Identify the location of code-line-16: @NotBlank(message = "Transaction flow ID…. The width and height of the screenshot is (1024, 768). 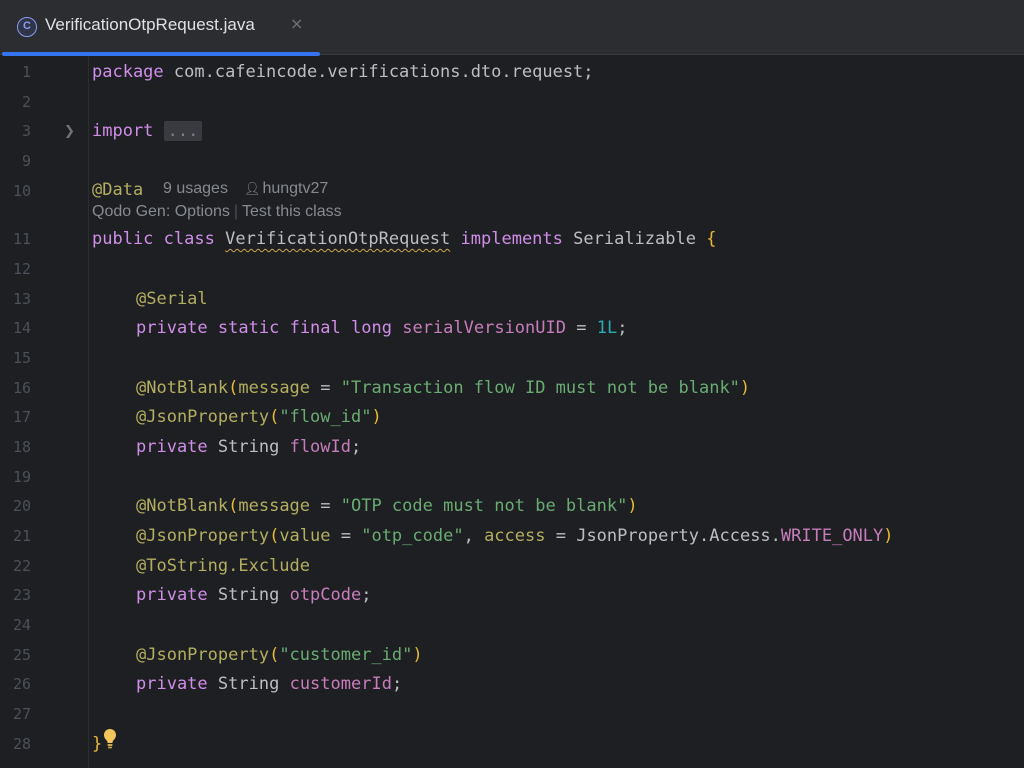
(443, 388).